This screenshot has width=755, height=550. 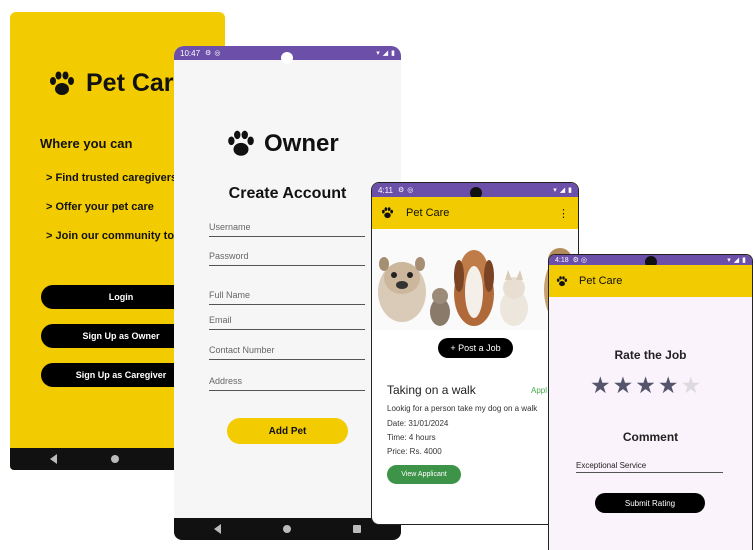 What do you see at coordinates (650, 355) in the screenshot?
I see `rate-title: Rate the Job` at bounding box center [650, 355].